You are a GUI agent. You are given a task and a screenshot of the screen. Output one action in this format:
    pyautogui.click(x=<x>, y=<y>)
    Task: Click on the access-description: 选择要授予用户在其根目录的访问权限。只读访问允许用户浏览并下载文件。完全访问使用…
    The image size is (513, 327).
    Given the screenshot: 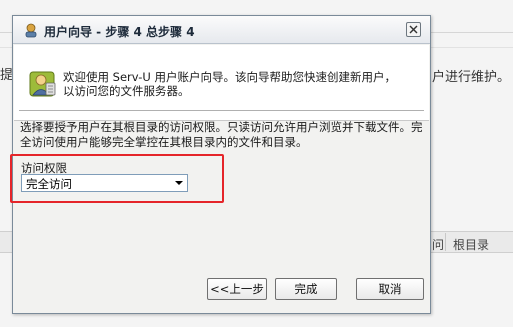 What is the action you would take?
    pyautogui.click(x=221, y=134)
    